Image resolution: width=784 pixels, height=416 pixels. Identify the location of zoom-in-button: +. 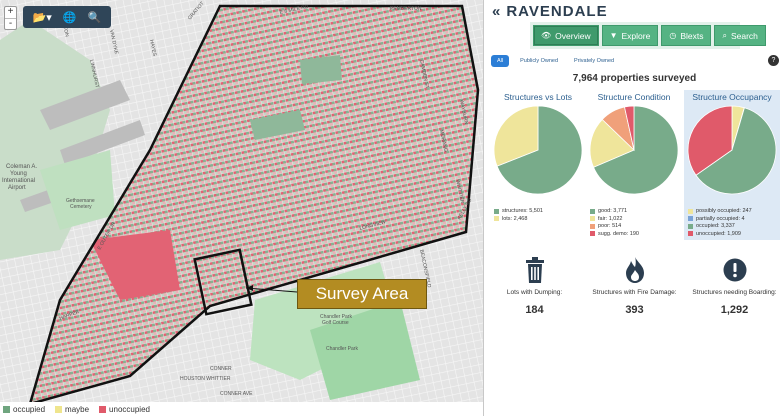
(10, 12).